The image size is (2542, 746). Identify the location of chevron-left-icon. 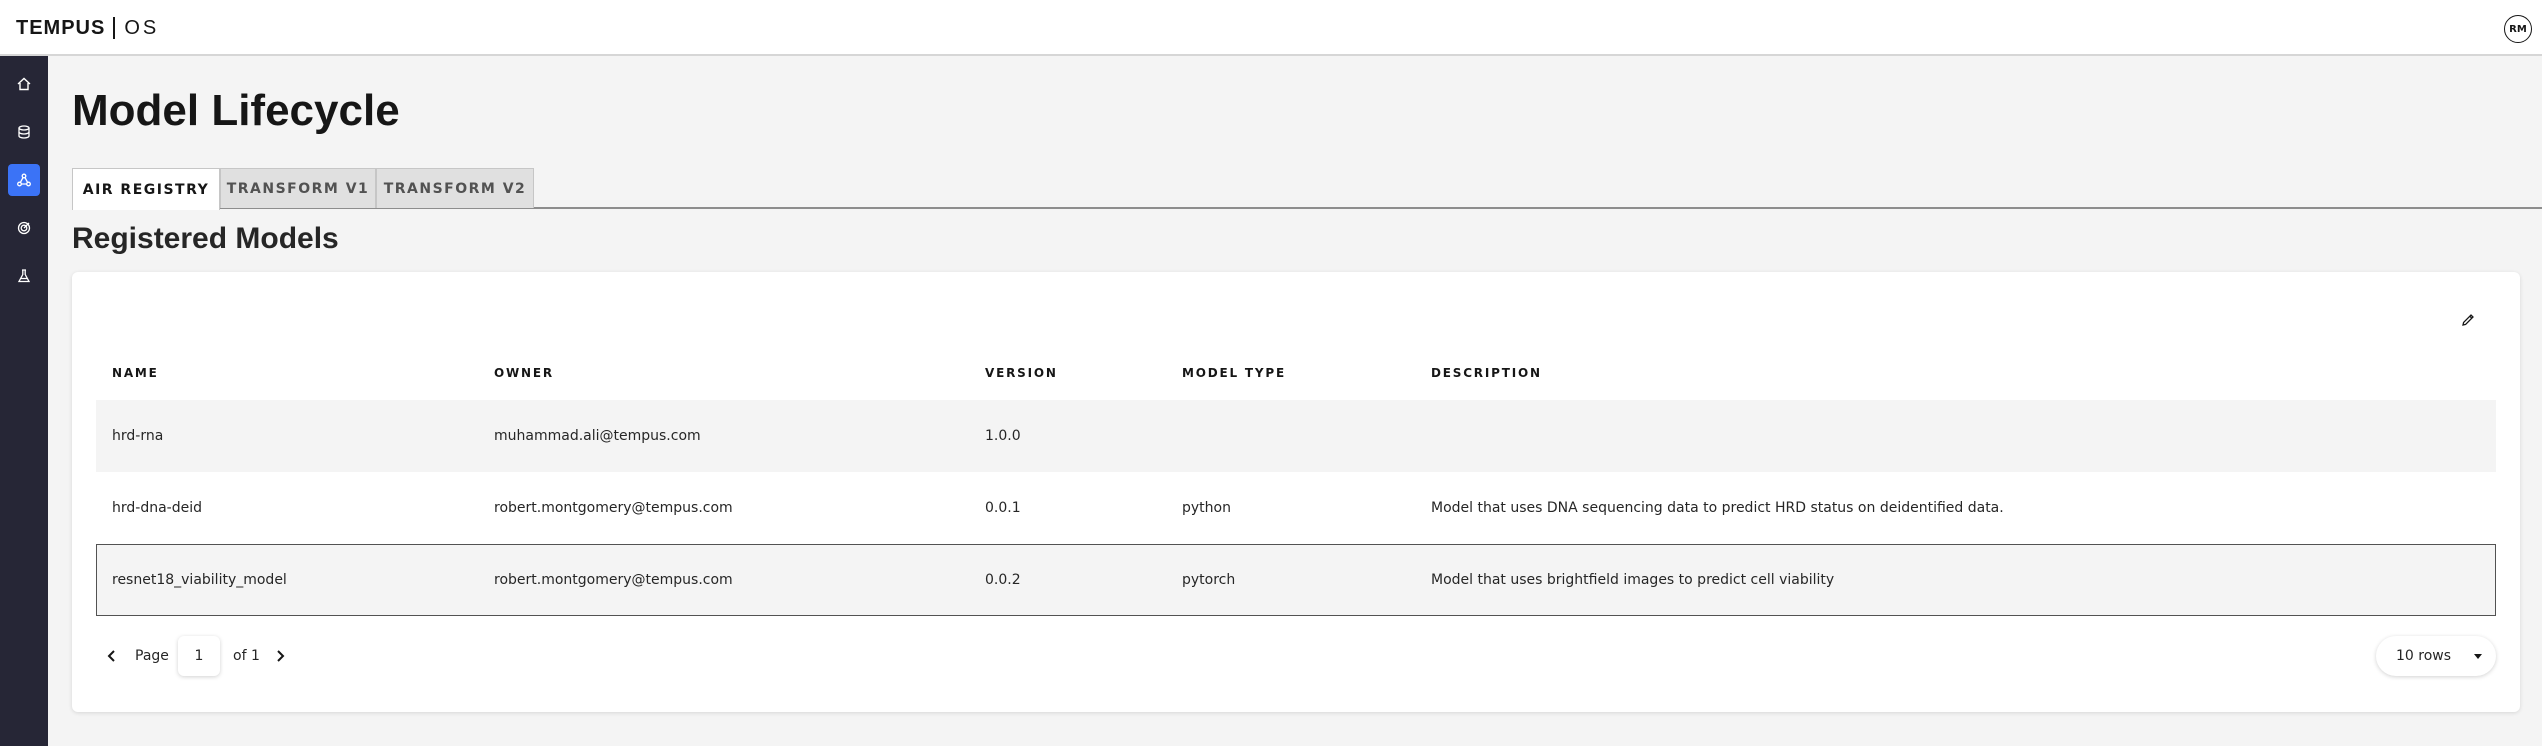
(111, 656).